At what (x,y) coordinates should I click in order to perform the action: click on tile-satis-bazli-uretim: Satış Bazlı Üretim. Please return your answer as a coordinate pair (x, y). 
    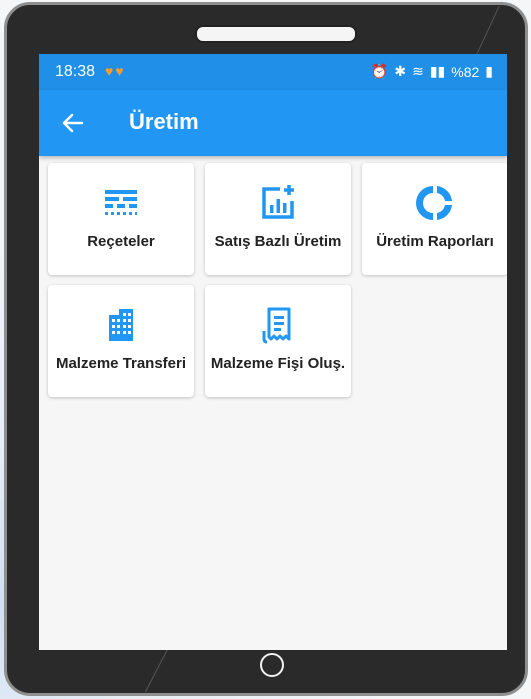
    Looking at the image, I should click on (278, 219).